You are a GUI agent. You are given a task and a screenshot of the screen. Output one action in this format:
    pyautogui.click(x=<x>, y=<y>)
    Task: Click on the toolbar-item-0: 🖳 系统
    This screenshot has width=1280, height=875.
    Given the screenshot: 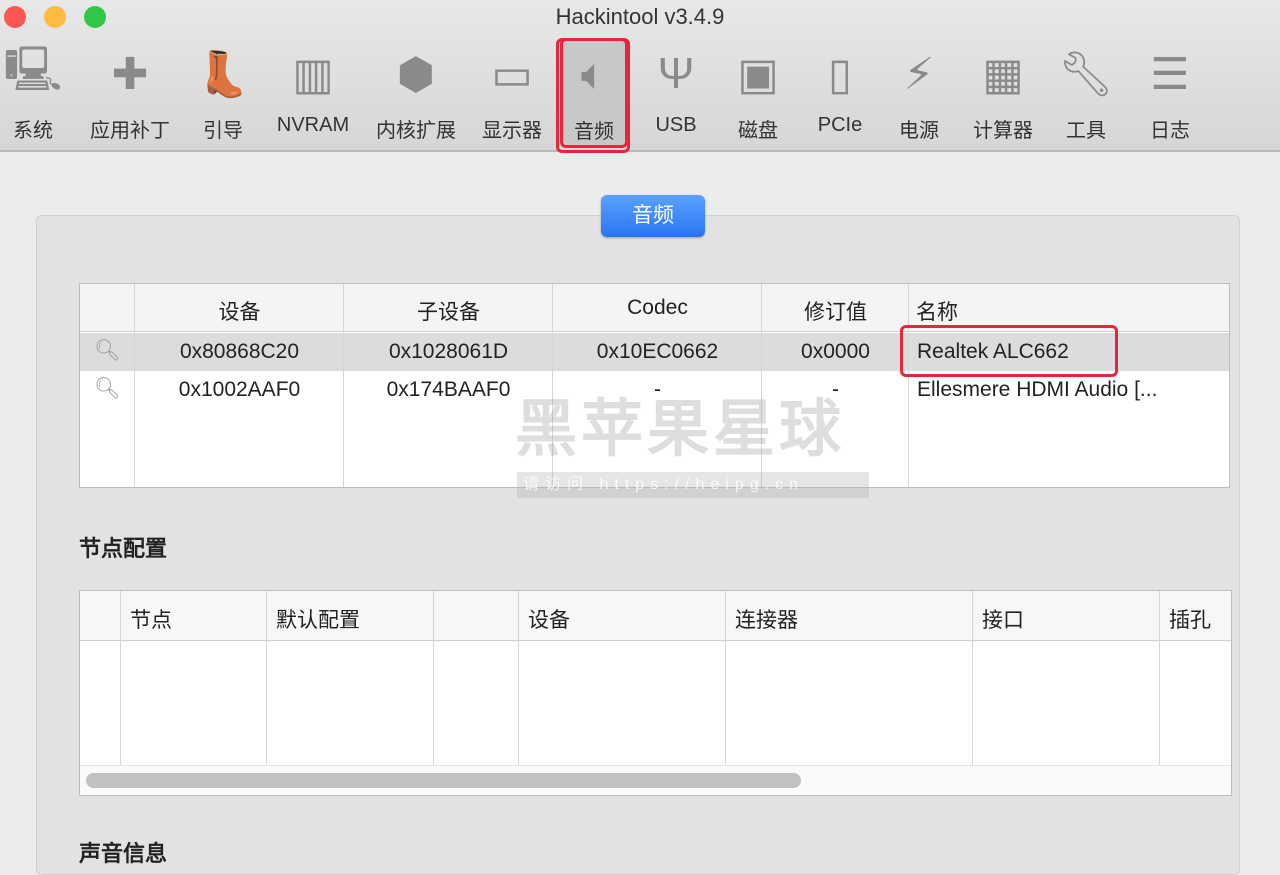 What is the action you would take?
    pyautogui.click(x=33, y=95)
    